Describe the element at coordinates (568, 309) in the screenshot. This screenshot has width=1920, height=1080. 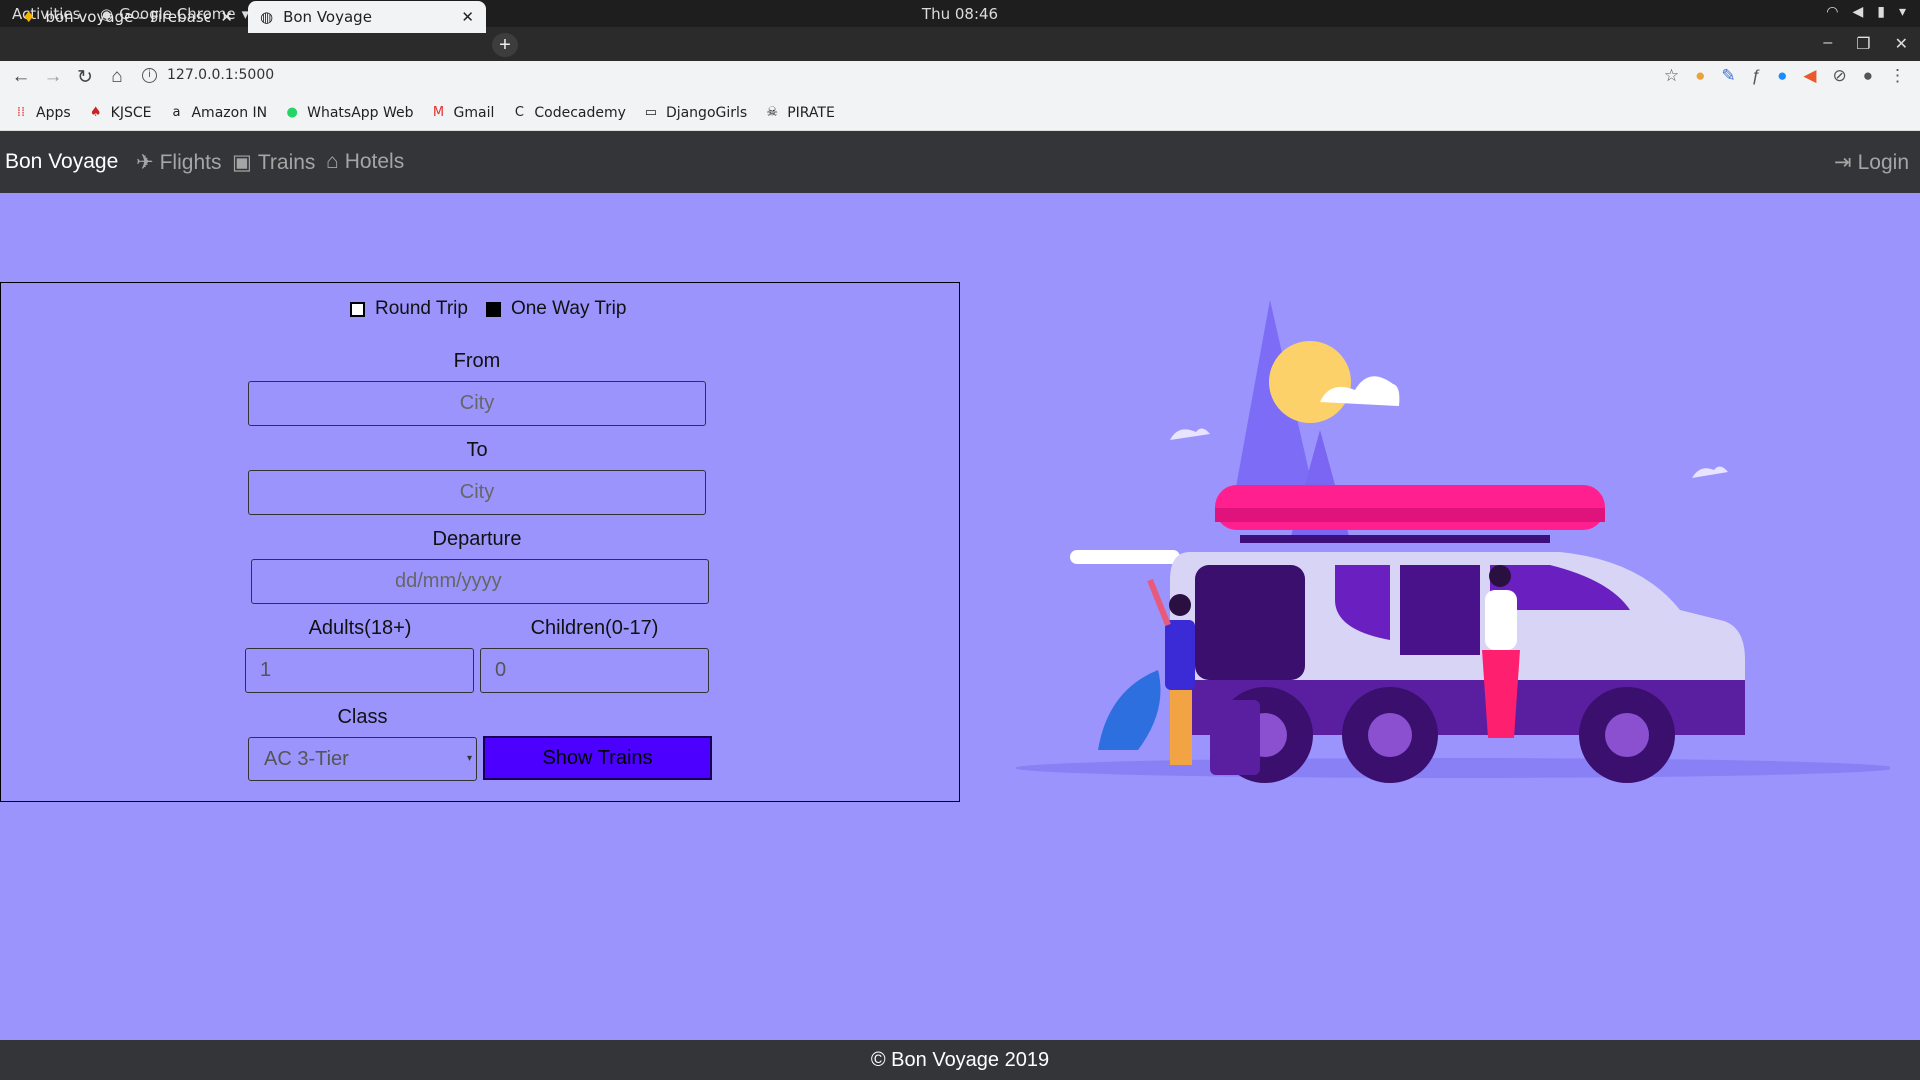
I see `one-way-trip-label: One Way Trip` at that location.